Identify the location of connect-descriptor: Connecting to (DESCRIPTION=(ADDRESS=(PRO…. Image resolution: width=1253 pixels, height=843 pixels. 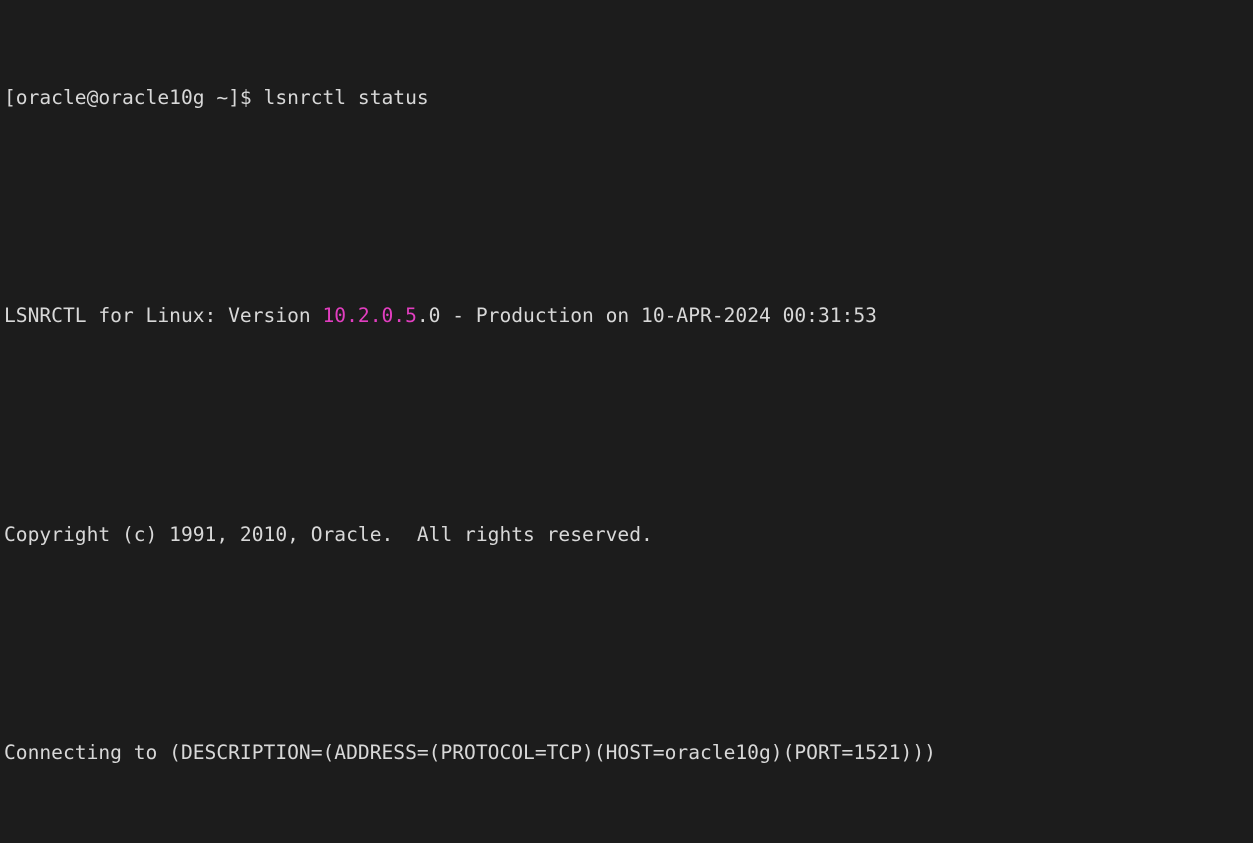
(470, 753).